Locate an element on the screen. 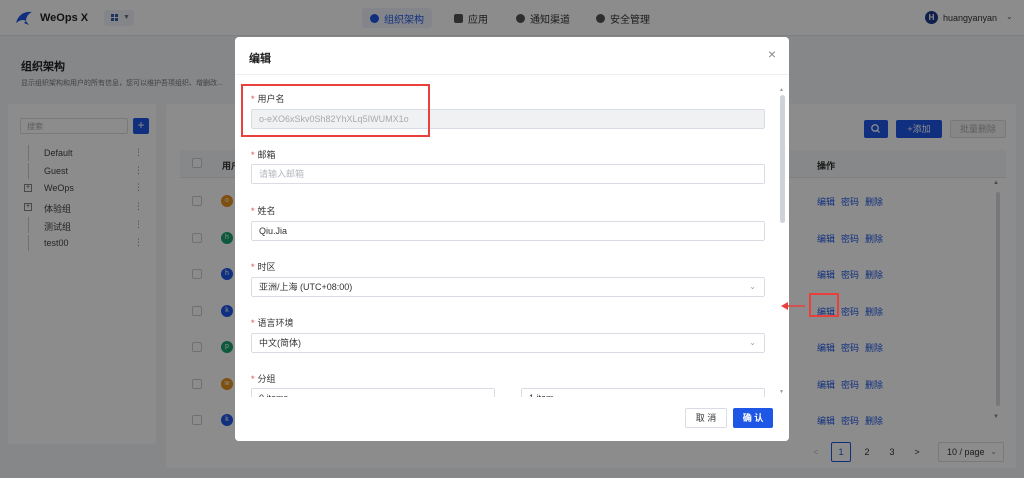 Image resolution: width=1024 pixels, height=478 pixels. edit-button-highlight-box is located at coordinates (824, 305).